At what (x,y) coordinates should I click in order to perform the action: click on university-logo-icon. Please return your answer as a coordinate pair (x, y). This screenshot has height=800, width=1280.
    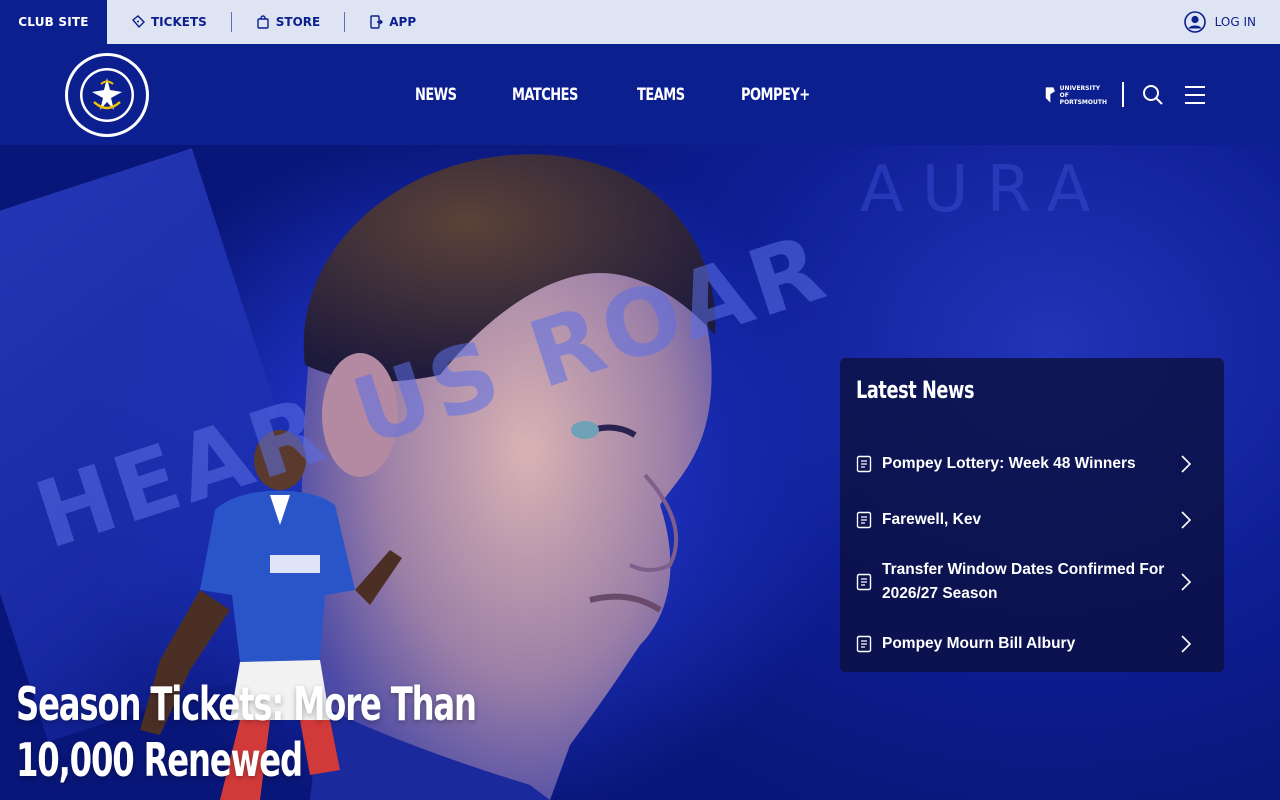
    Looking at the image, I should click on (1050, 95).